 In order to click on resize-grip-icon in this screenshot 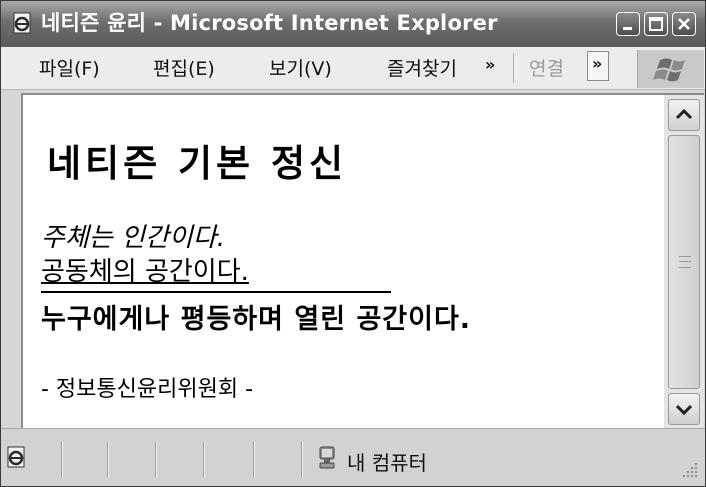, I will do `click(689, 469)`.